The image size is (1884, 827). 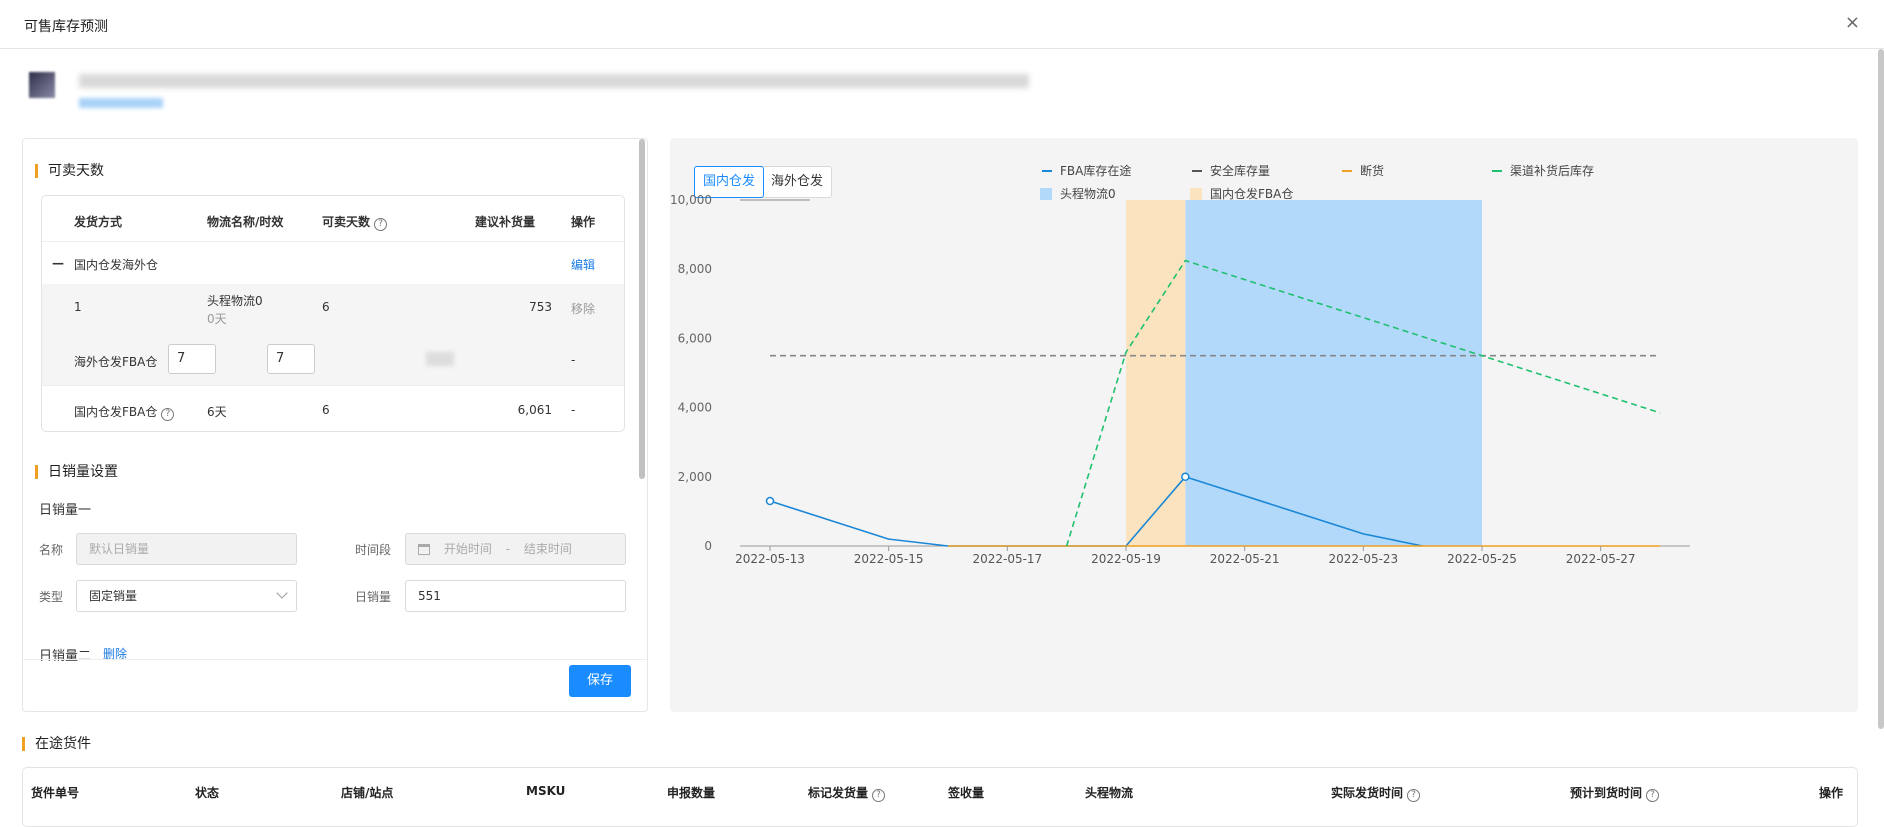 I want to click on th-marked-qty: 标记发货量?, so click(x=847, y=793).